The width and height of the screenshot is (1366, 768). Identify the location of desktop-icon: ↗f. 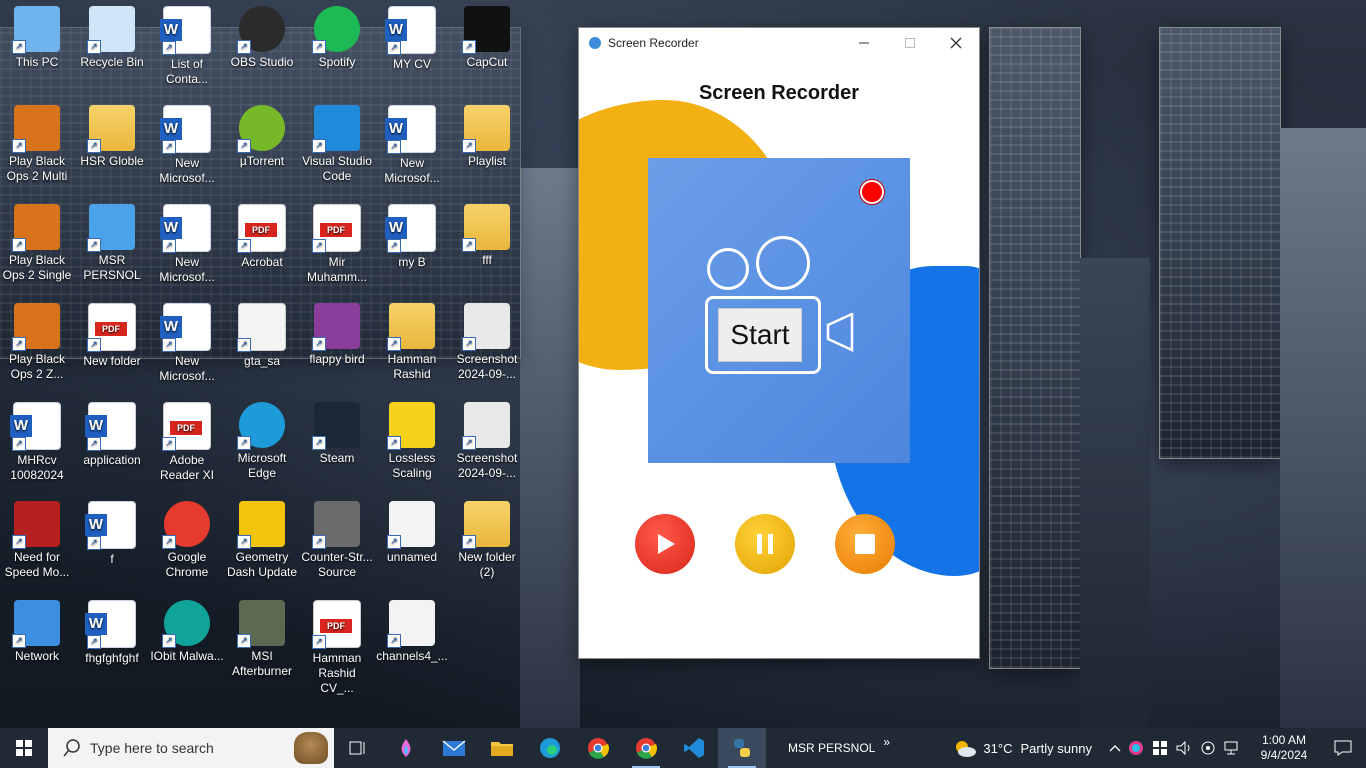
(112, 534).